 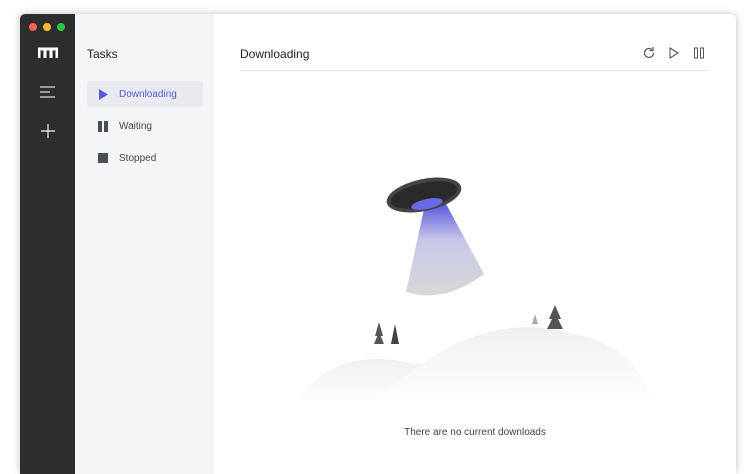 I want to click on tasks-item-stopped: Stopped, so click(x=145, y=158).